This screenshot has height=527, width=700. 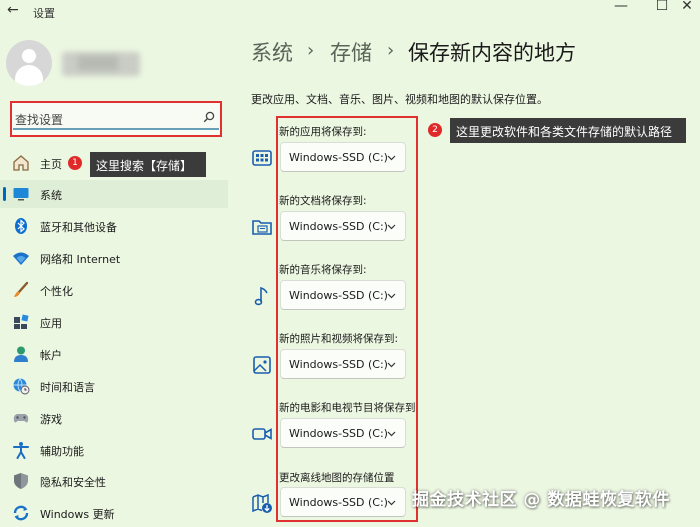 What do you see at coordinates (98, 63) in the screenshot?
I see `username-blurred-detail` at bounding box center [98, 63].